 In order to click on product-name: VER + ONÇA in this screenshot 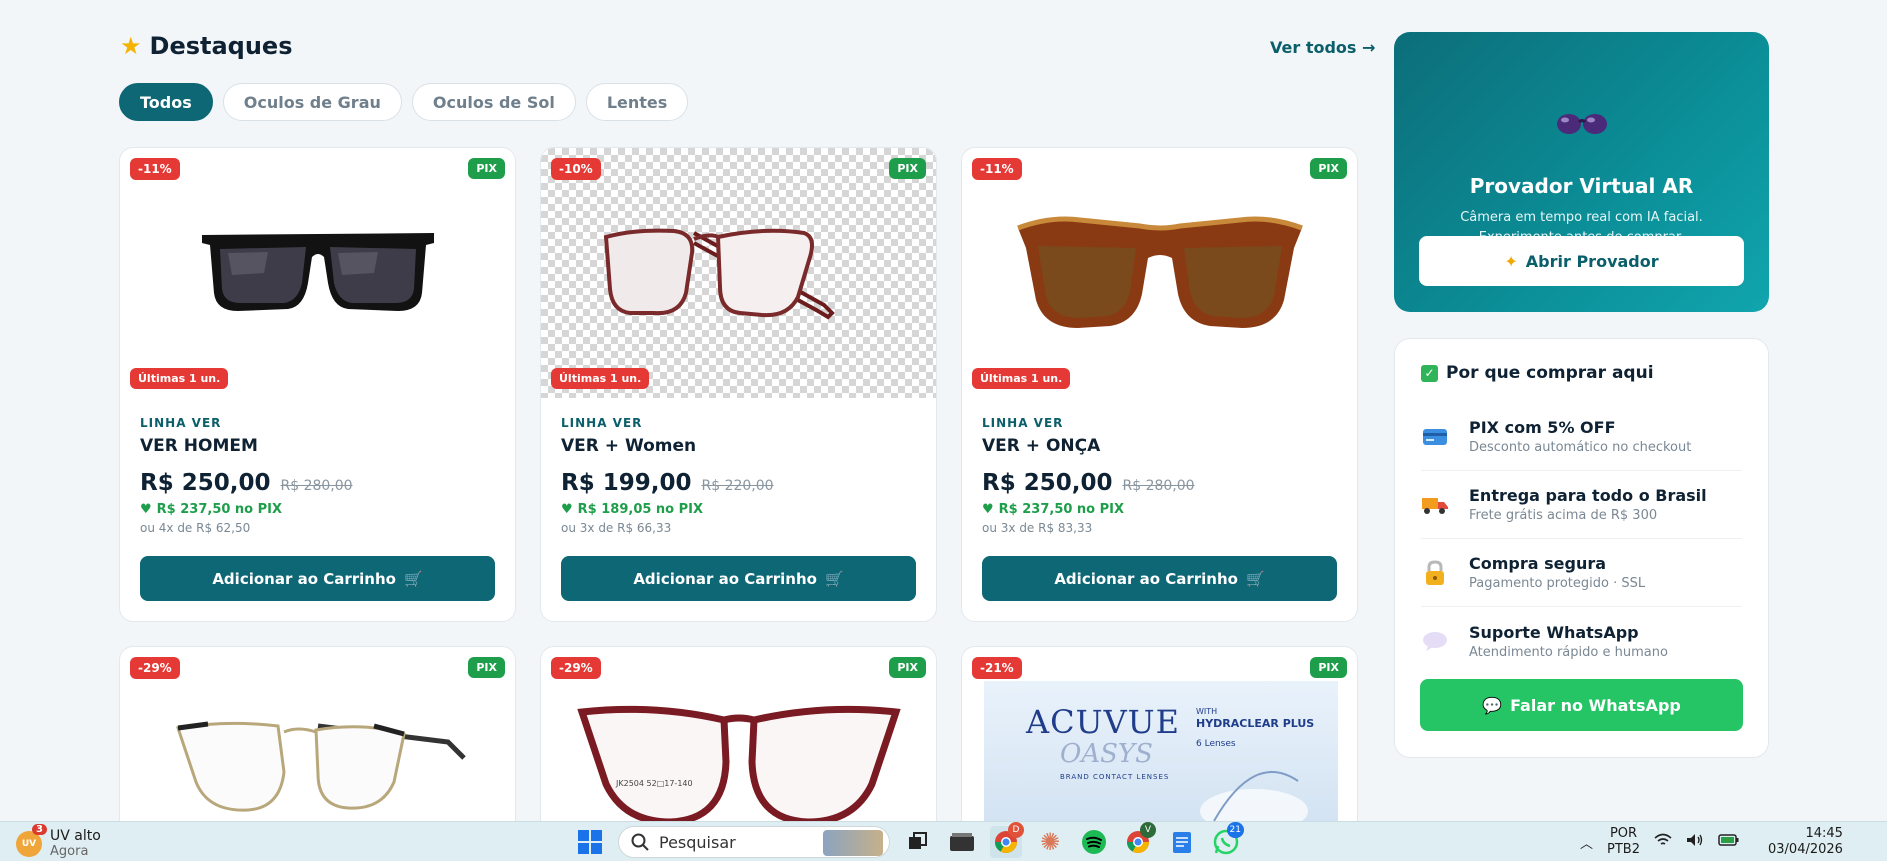, I will do `click(1159, 446)`.